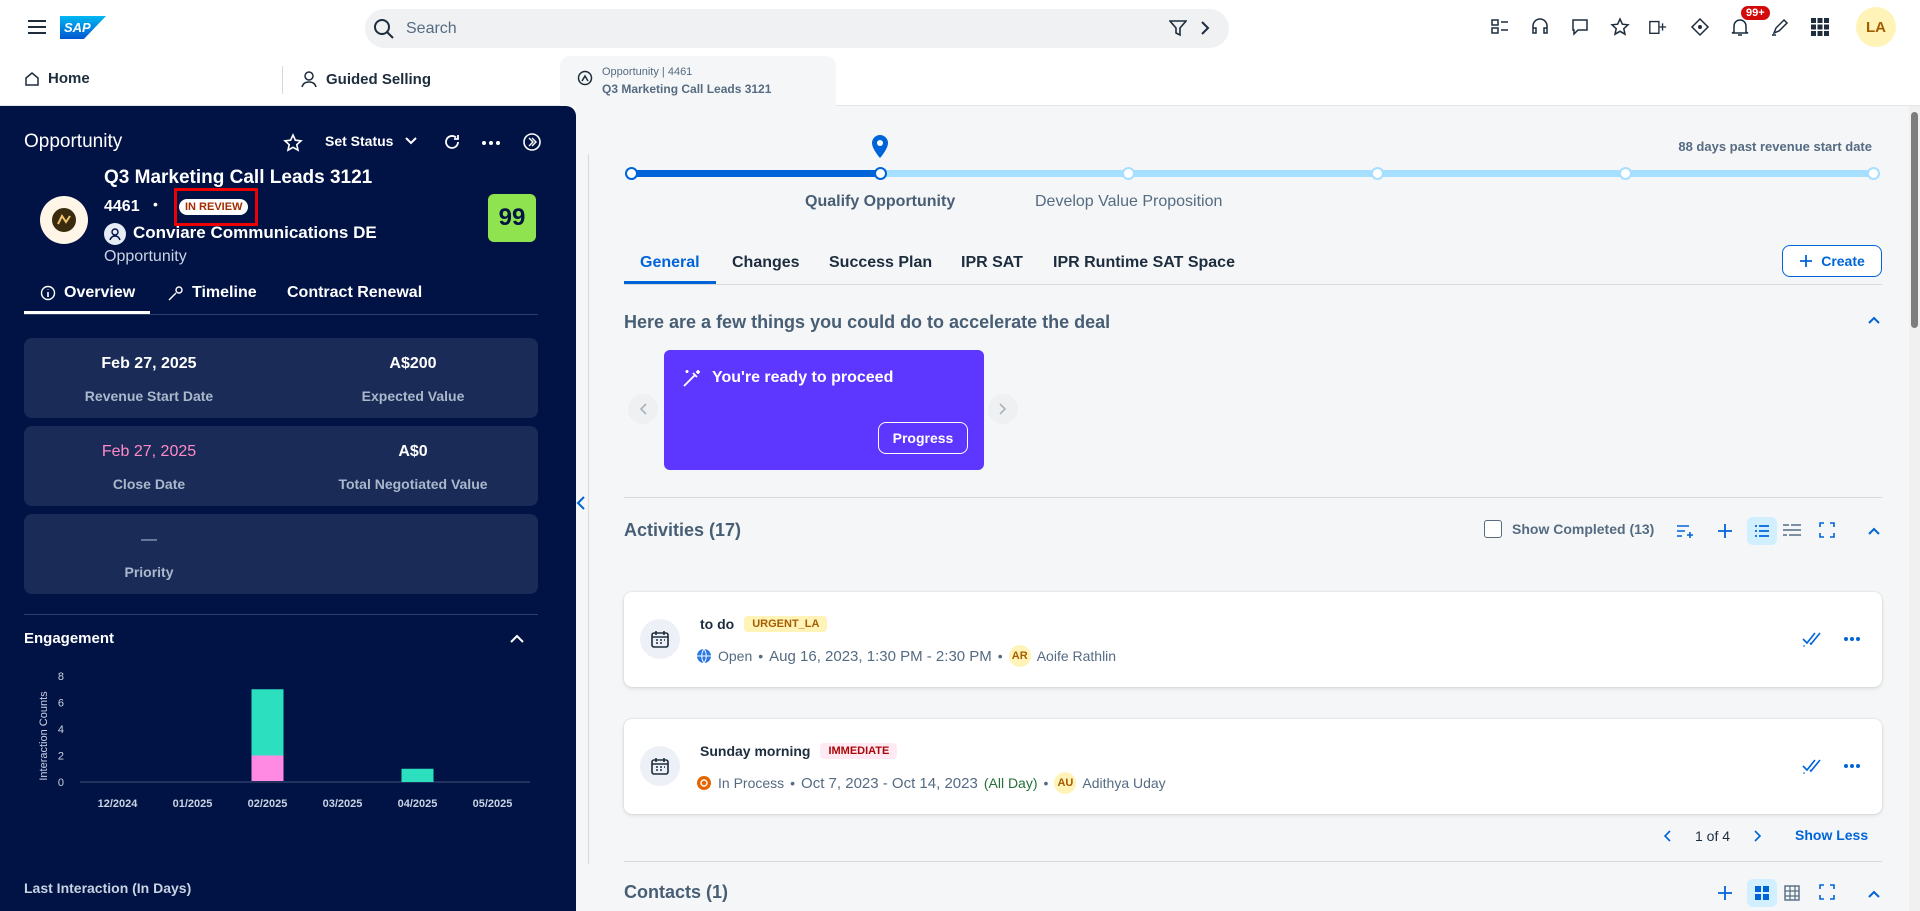 This screenshot has width=1920, height=911. I want to click on search-field: Search, so click(797, 28).